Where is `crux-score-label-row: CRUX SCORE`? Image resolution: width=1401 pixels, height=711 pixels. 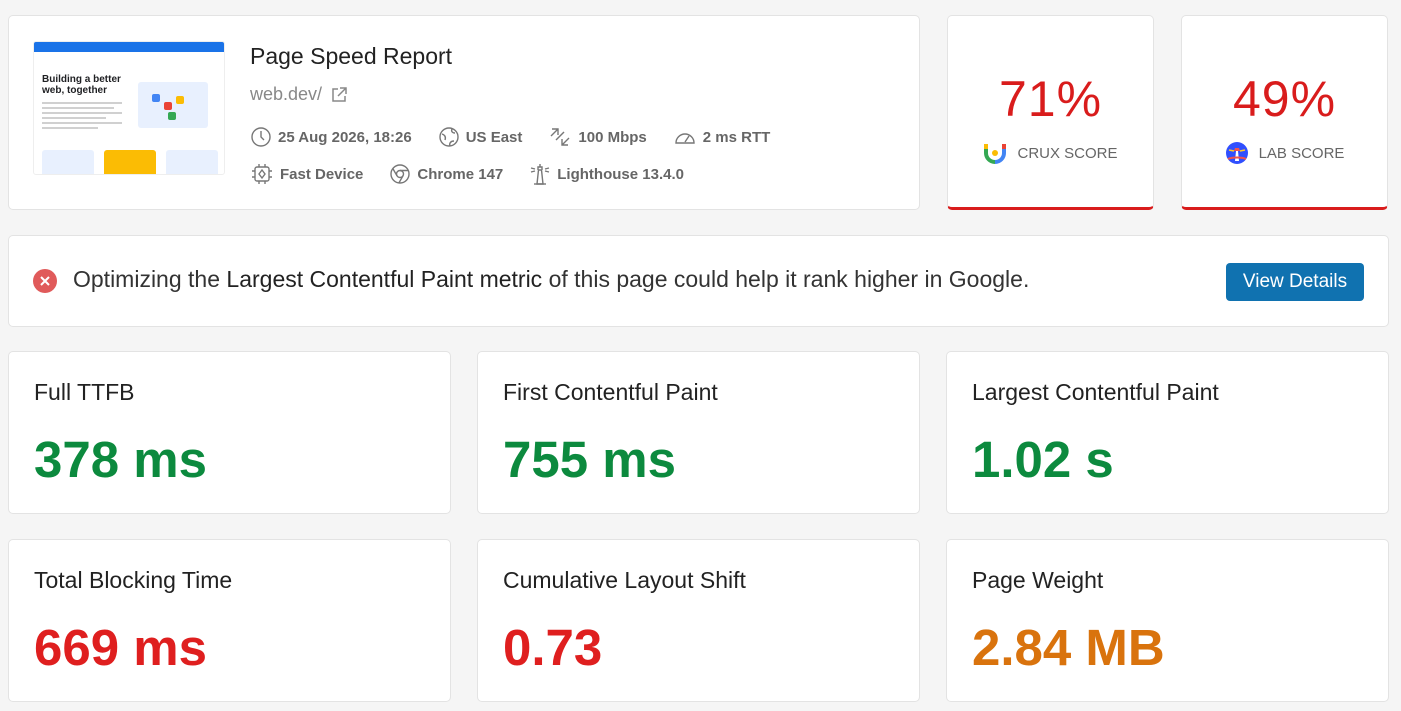 crux-score-label-row: CRUX SCORE is located at coordinates (1050, 153).